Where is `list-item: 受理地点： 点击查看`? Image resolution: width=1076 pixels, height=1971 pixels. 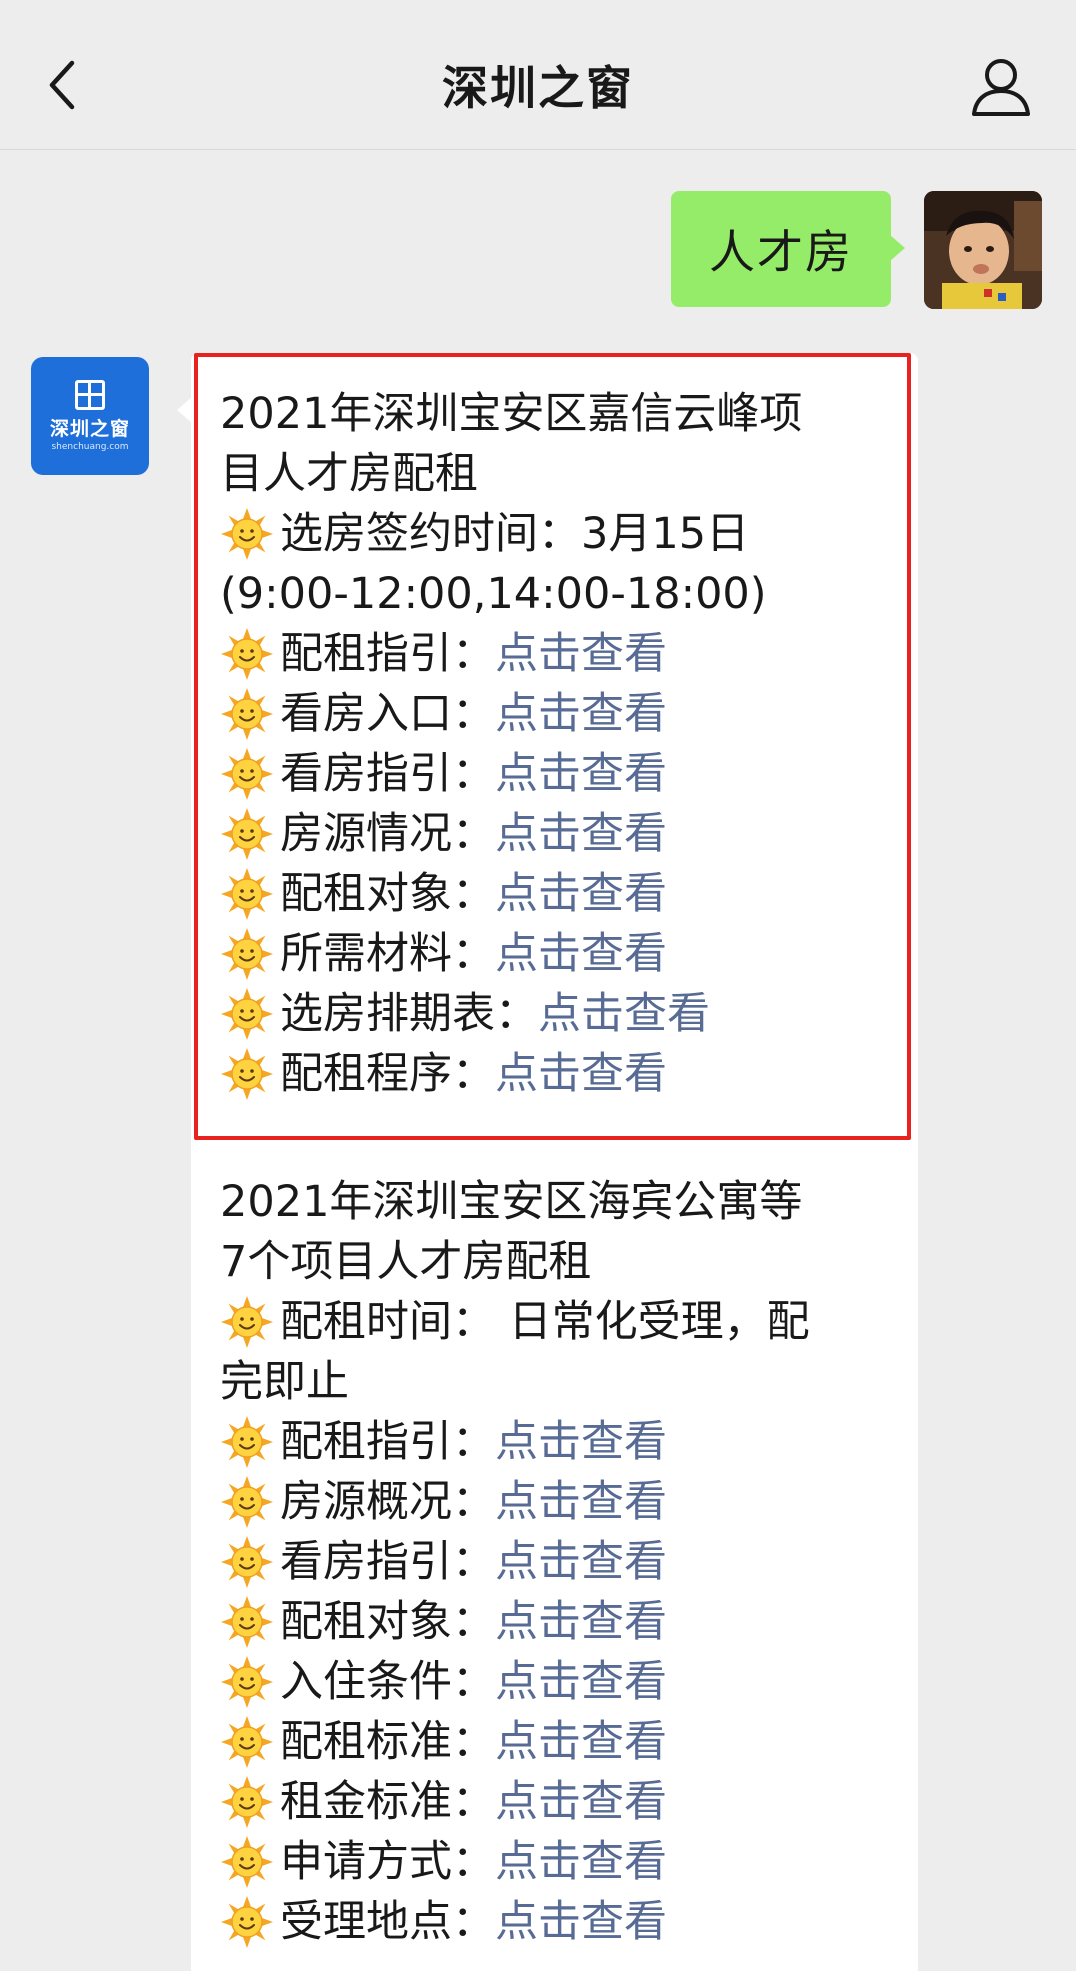 list-item: 受理地点： 点击查看 is located at coordinates (560, 1922).